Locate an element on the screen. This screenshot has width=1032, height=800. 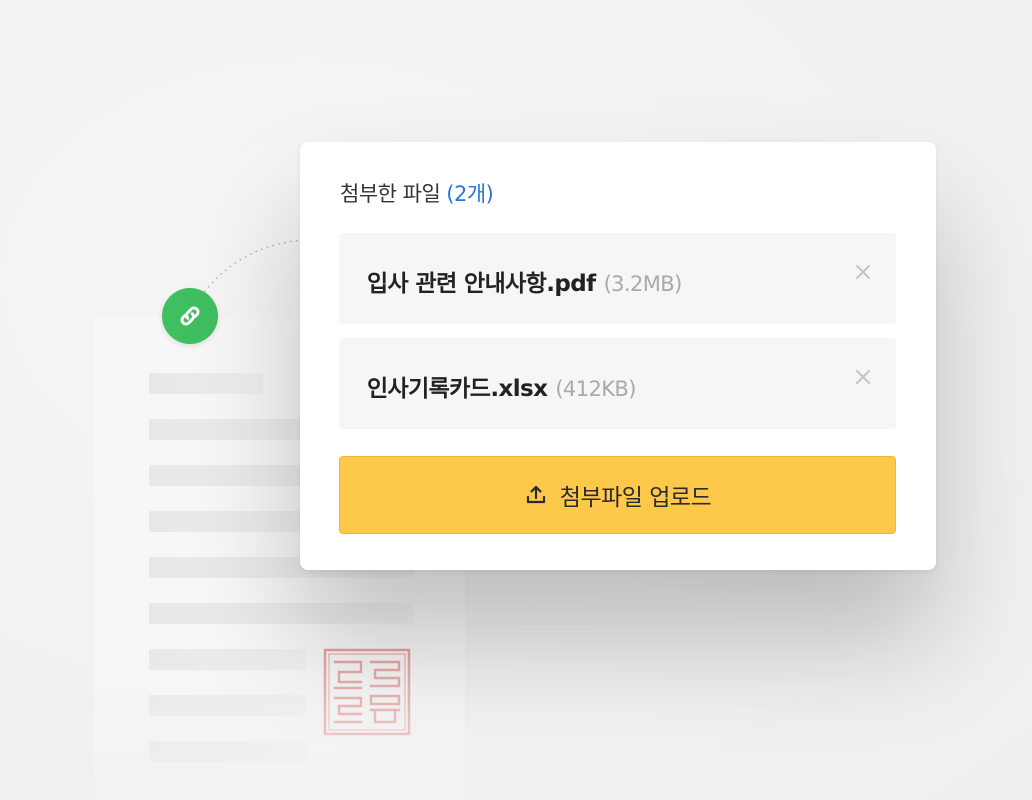
panel-title: 첨부한 파일 (2개) is located at coordinates (417, 193).